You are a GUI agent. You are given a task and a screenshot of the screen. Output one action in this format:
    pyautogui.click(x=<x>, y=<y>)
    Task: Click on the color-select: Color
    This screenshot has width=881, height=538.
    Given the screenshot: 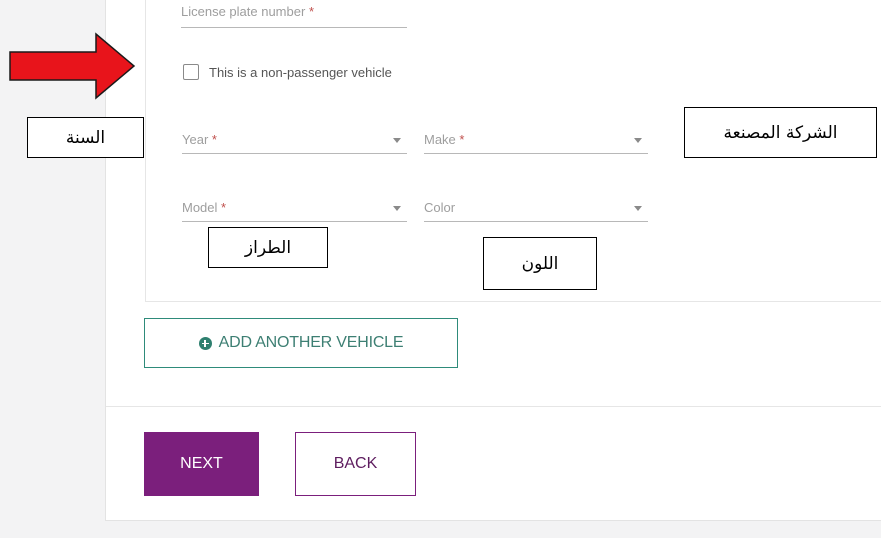 What is the action you would take?
    pyautogui.click(x=536, y=210)
    